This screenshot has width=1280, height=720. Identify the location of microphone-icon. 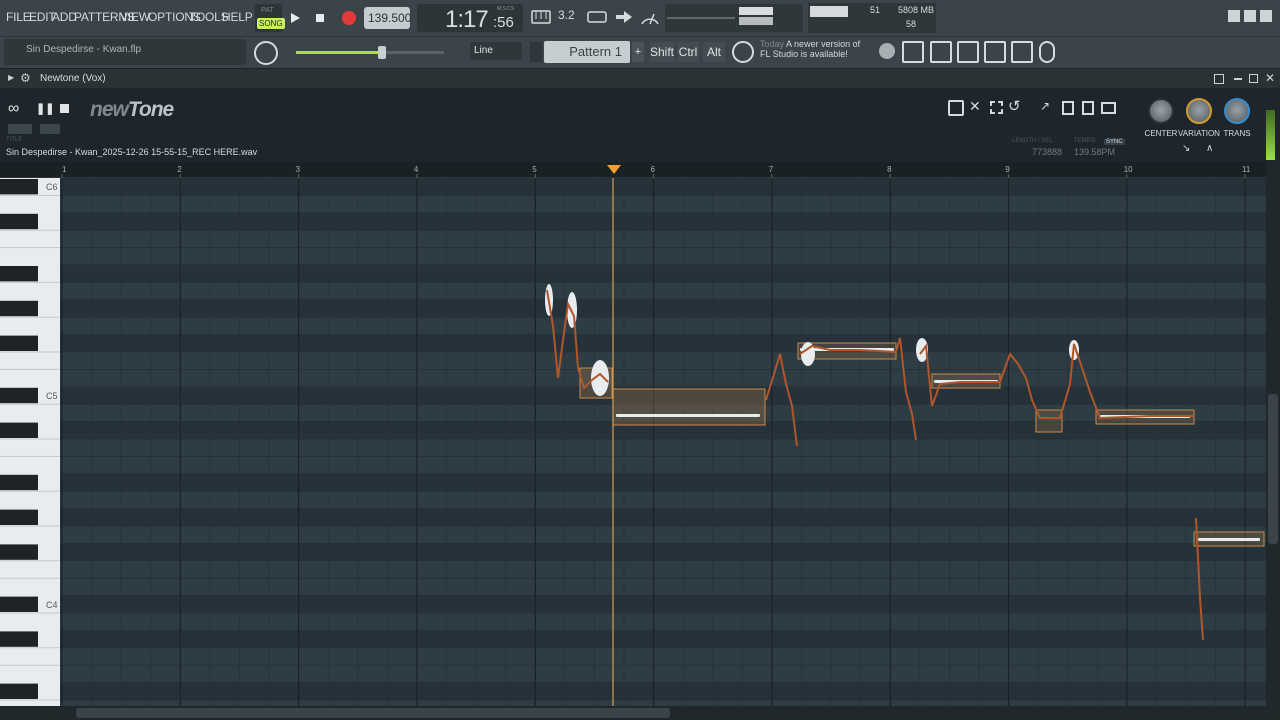
(1047, 52).